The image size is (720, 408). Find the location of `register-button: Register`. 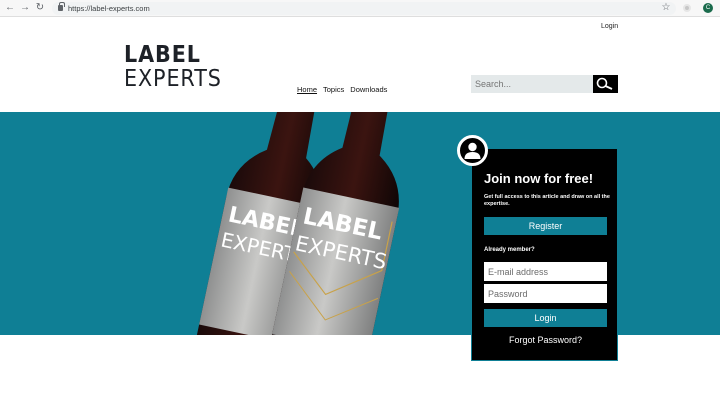

register-button: Register is located at coordinates (545, 226).